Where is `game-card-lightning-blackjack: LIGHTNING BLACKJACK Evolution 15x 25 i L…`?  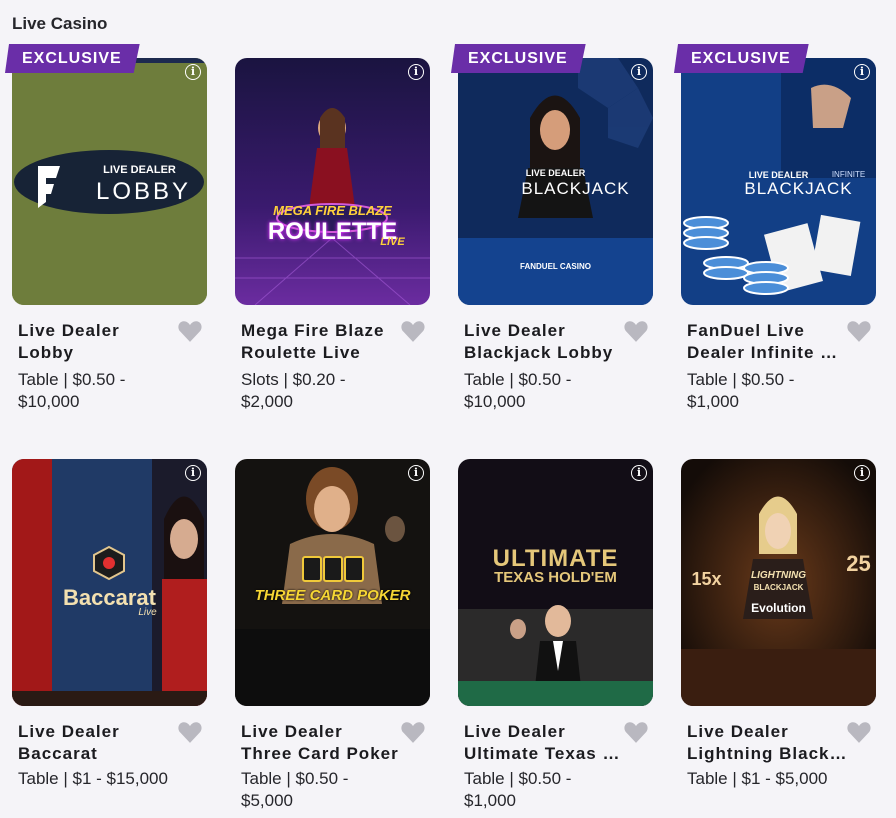
game-card-lightning-blackjack: LIGHTNING BLACKJACK Evolution 15x 25 i L… is located at coordinates (778, 623).